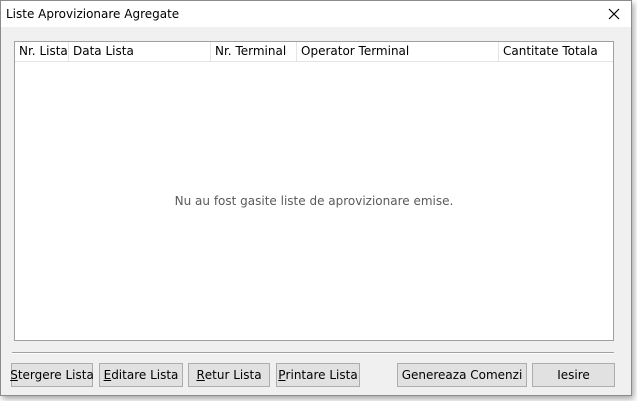 This screenshot has height=401, width=637. What do you see at coordinates (318, 375) in the screenshot?
I see `print-list-button: Printare Lista` at bounding box center [318, 375].